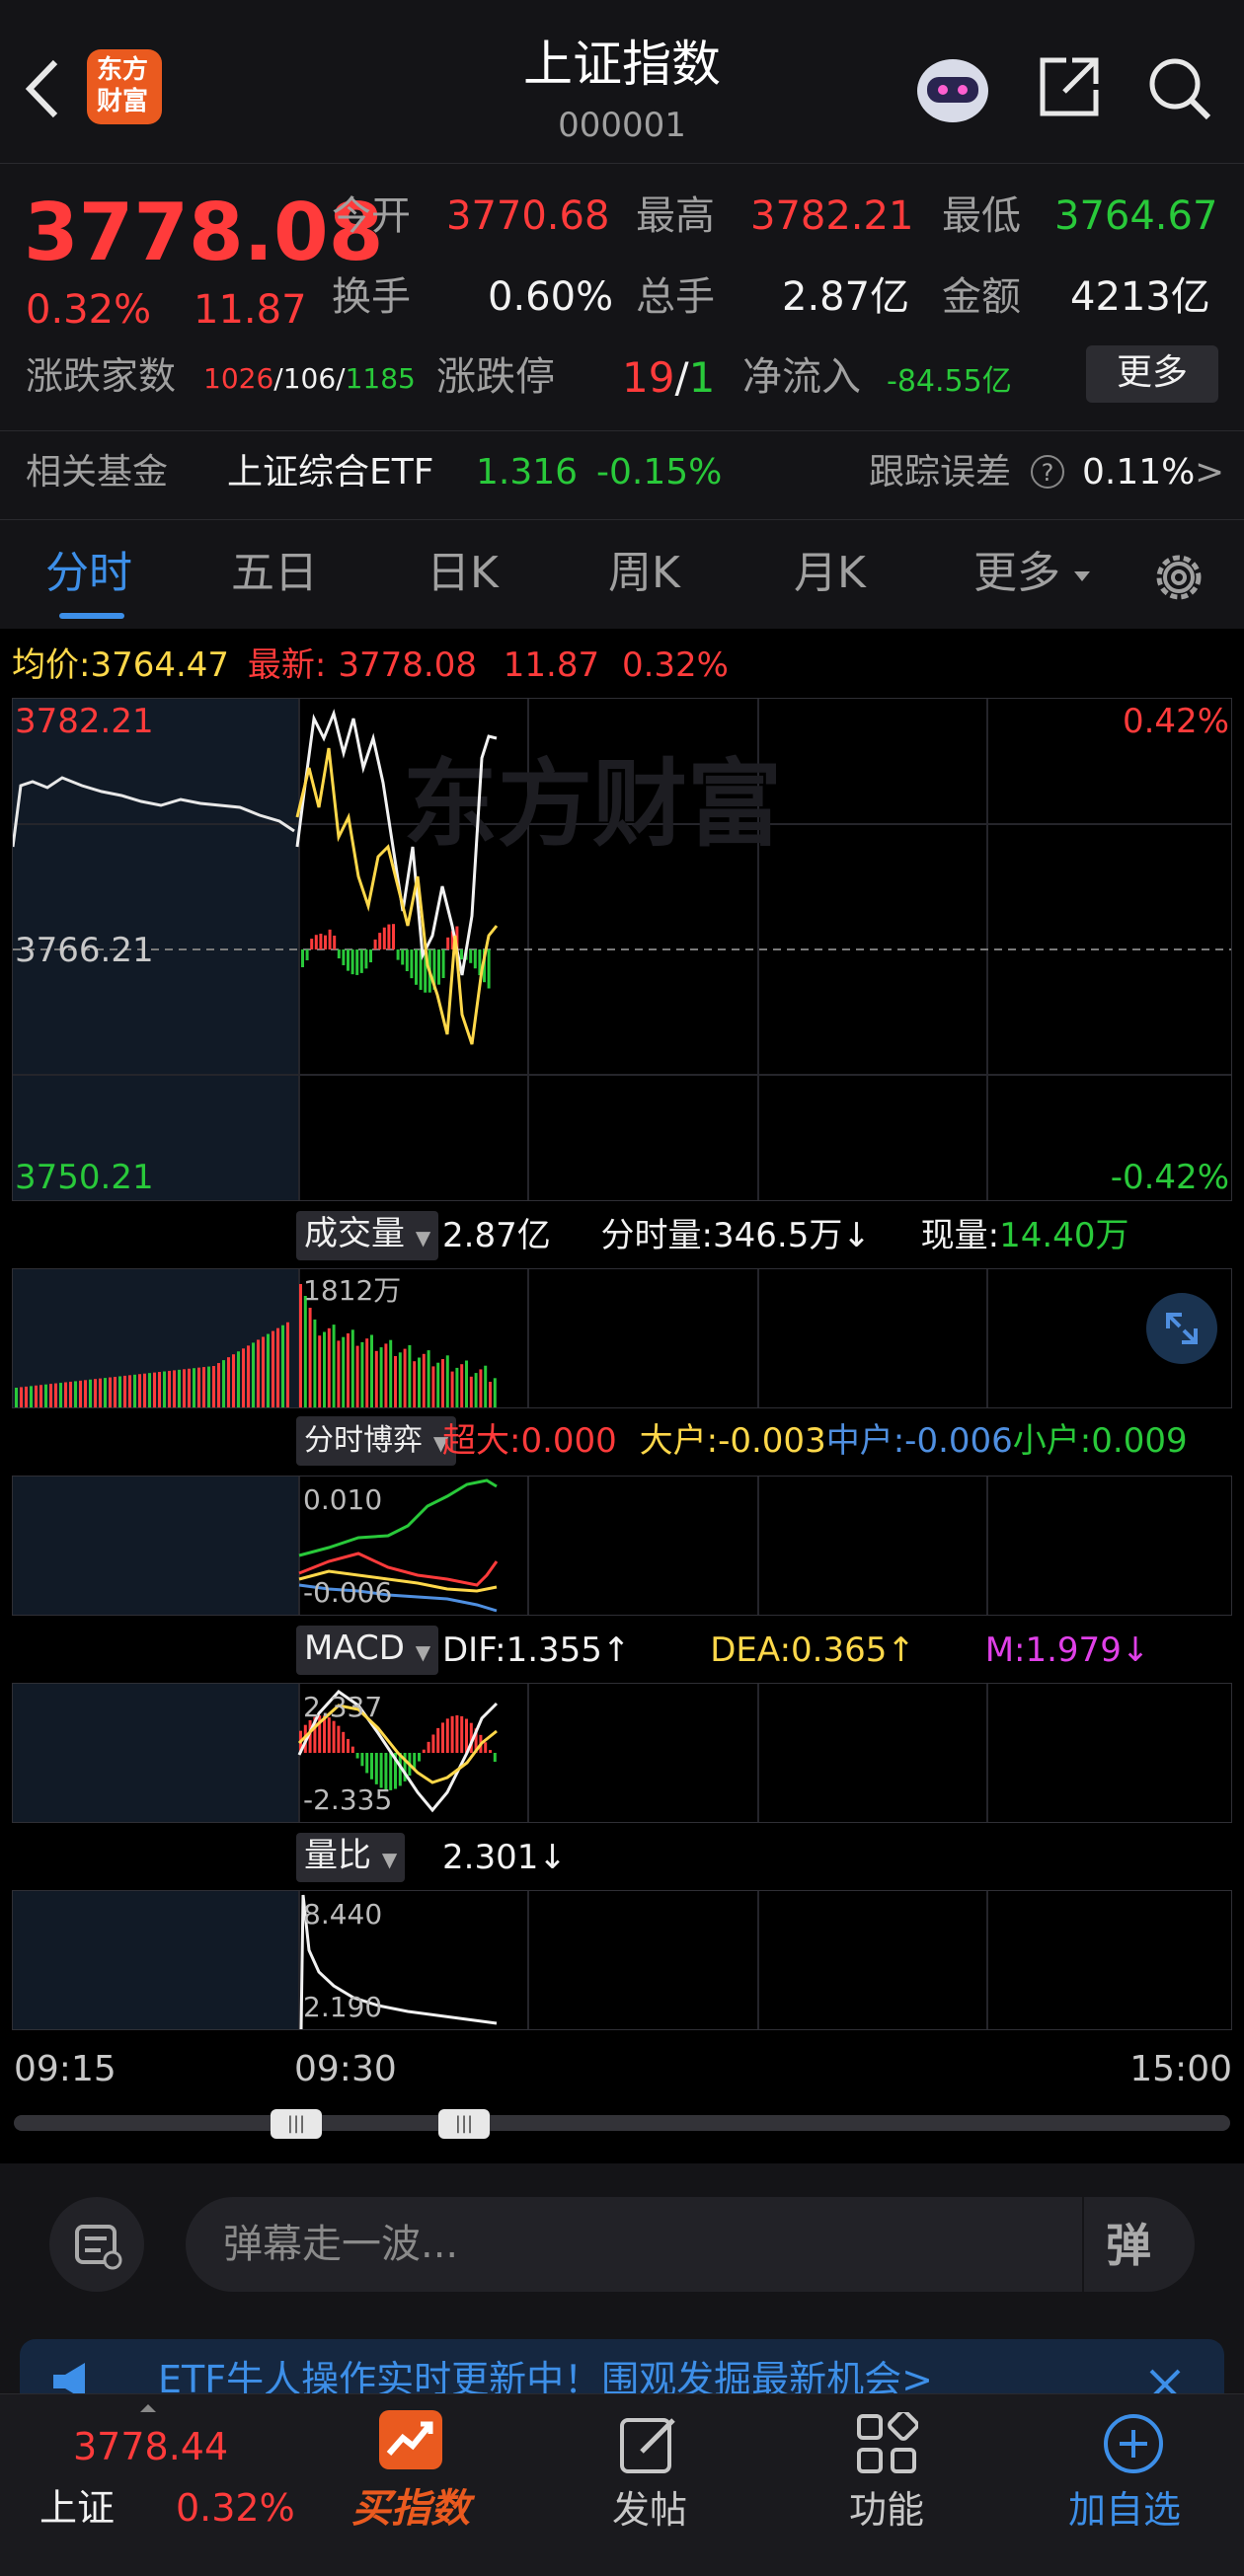 The width and height of the screenshot is (1244, 2576). Describe the element at coordinates (89, 573) in the screenshot. I see `tab-intraday: 分时` at that location.